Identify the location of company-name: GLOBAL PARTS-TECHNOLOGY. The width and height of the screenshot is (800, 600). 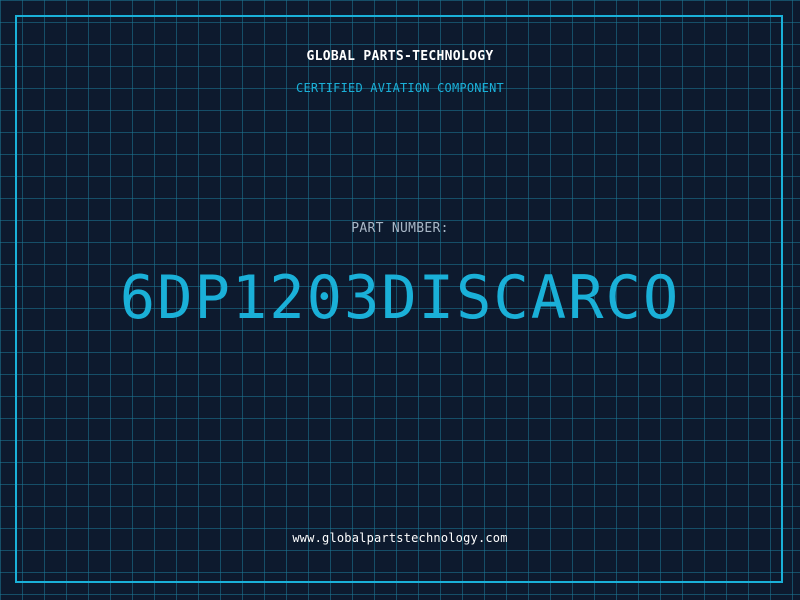
(400, 56).